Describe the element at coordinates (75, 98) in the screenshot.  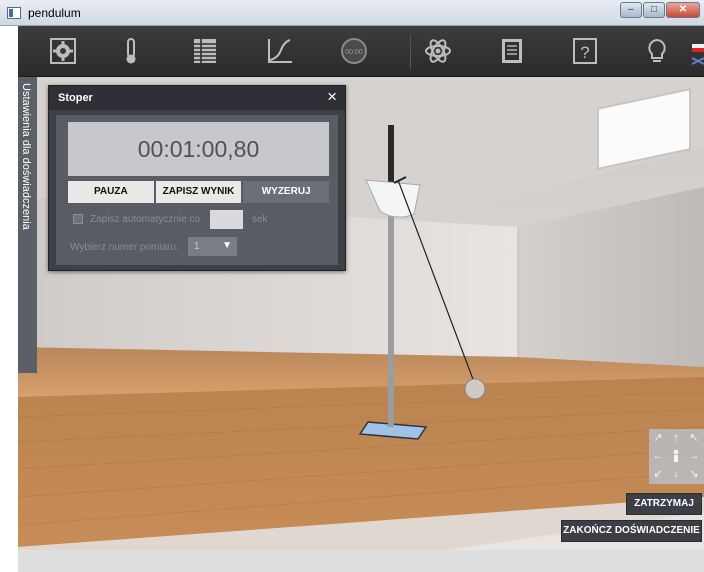
I see `stopwatch-title: Stoper` at that location.